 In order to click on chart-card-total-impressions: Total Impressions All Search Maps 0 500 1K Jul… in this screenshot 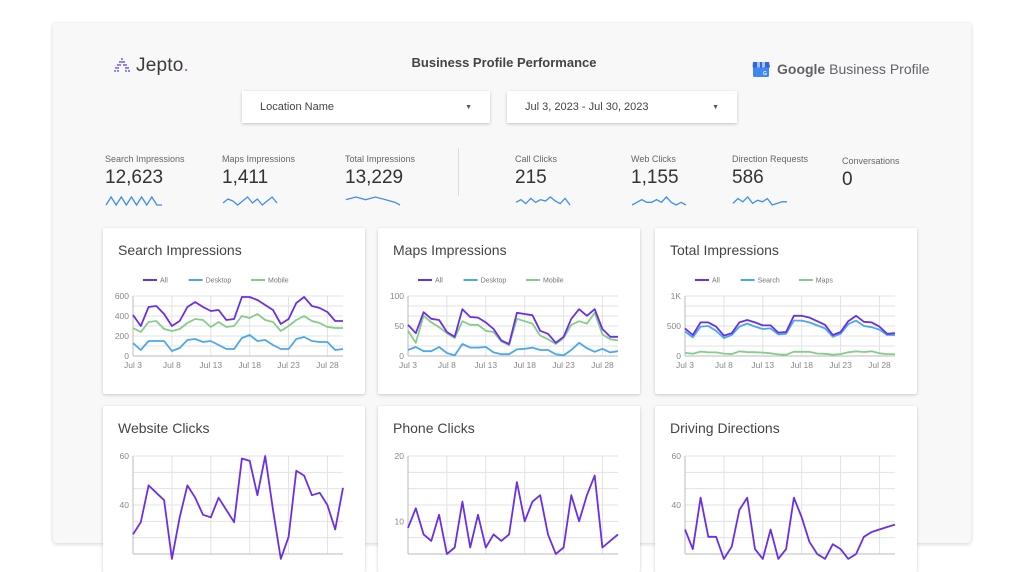, I will do `click(786, 311)`.